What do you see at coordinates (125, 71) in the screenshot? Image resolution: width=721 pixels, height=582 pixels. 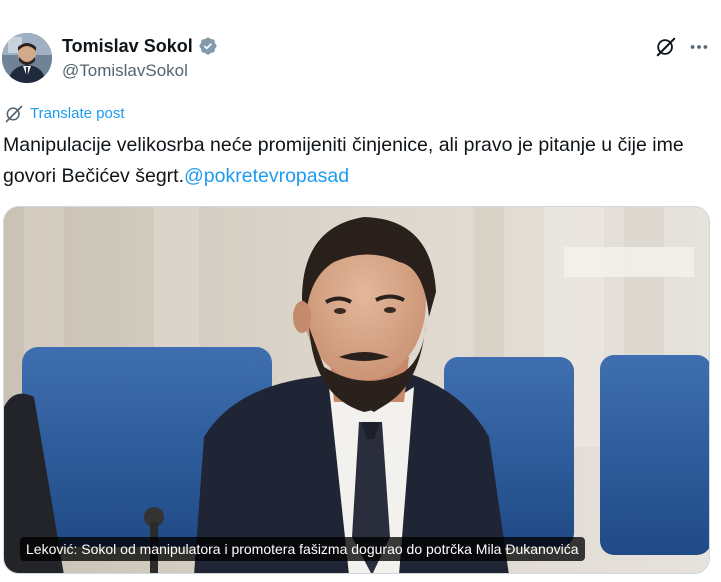 I see `author-handle: @TomislavSokol` at bounding box center [125, 71].